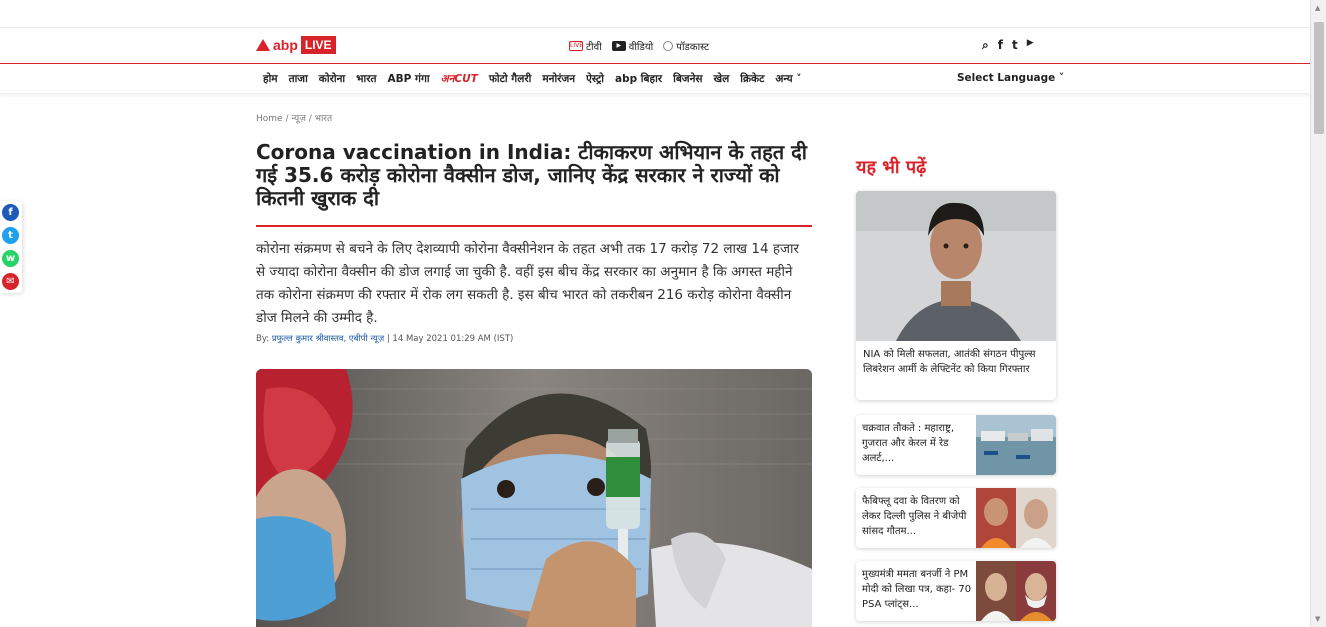  Describe the element at coordinates (459, 79) in the screenshot. I see `nav-item-uncut: अनCUT` at that location.